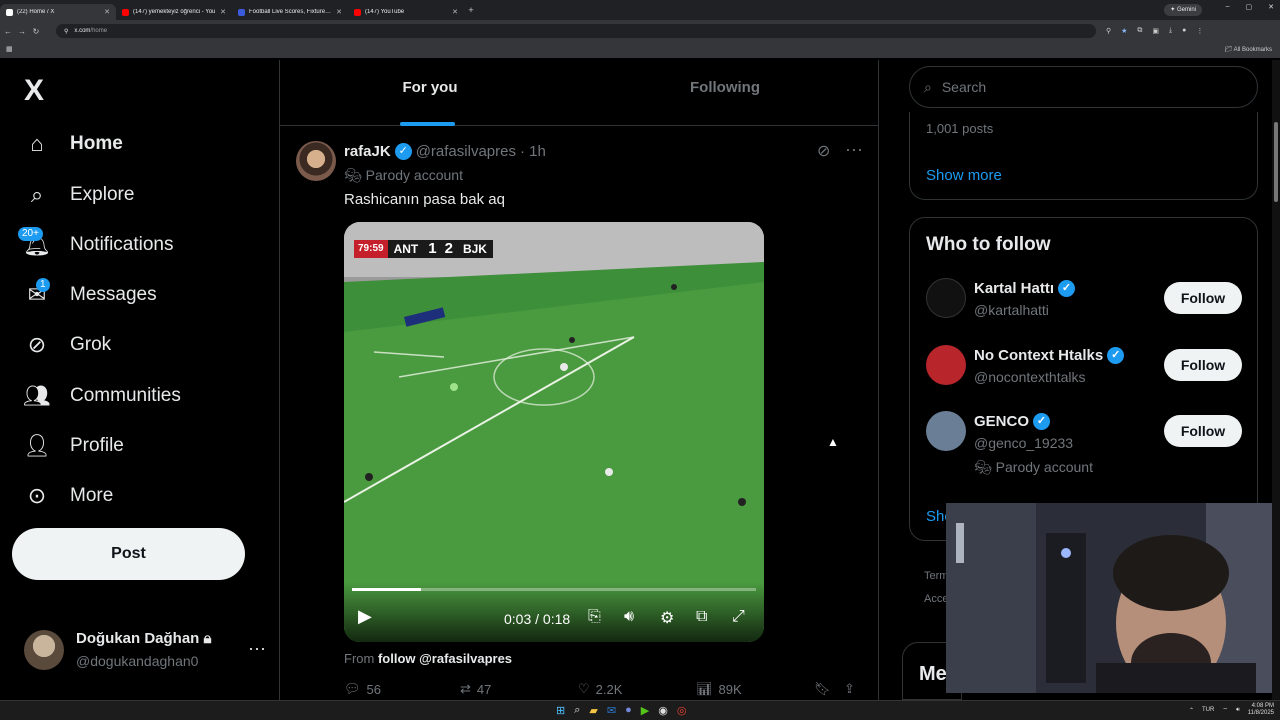 This screenshot has width=1280, height=720. Describe the element at coordinates (725, 93) in the screenshot. I see `tab-following: Following` at that location.